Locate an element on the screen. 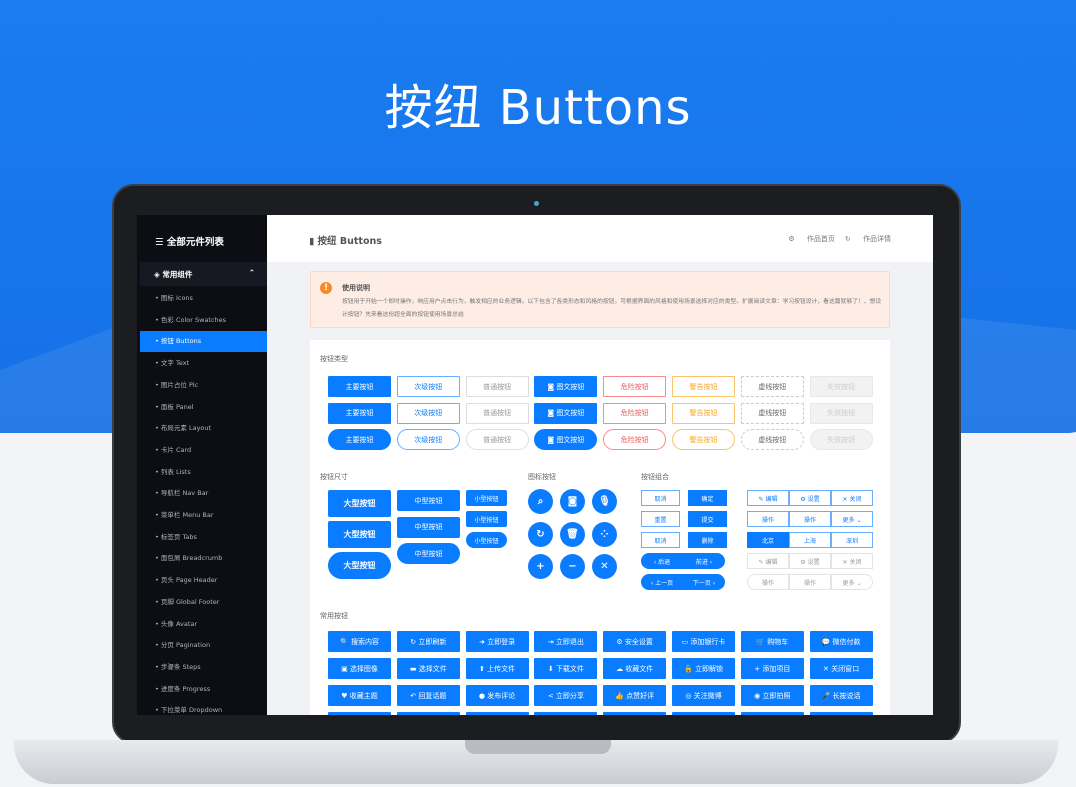 The width and height of the screenshot is (1076, 787). group-button: 前进 › is located at coordinates (704, 561).